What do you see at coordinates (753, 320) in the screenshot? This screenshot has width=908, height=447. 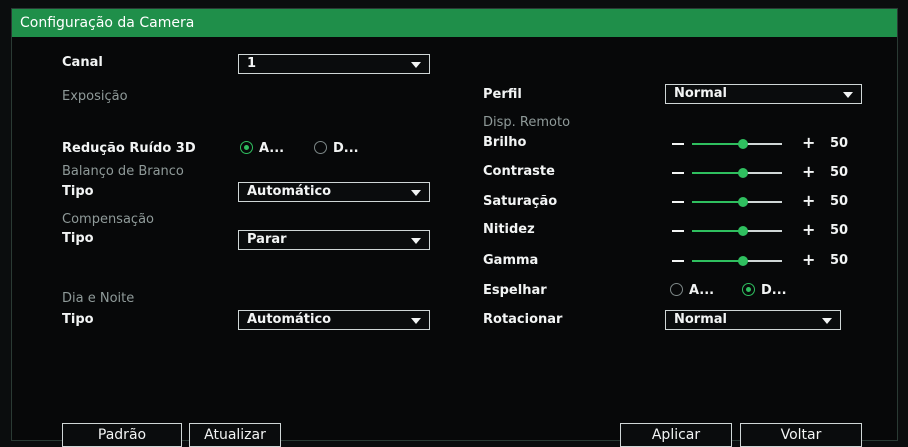 I see `rotacionar-select: Normal` at bounding box center [753, 320].